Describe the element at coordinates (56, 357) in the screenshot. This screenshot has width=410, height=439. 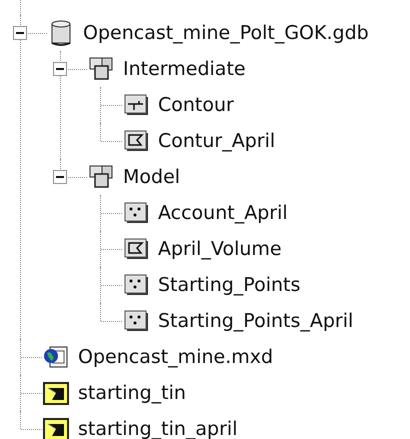
I see `globe-document-icon` at that location.